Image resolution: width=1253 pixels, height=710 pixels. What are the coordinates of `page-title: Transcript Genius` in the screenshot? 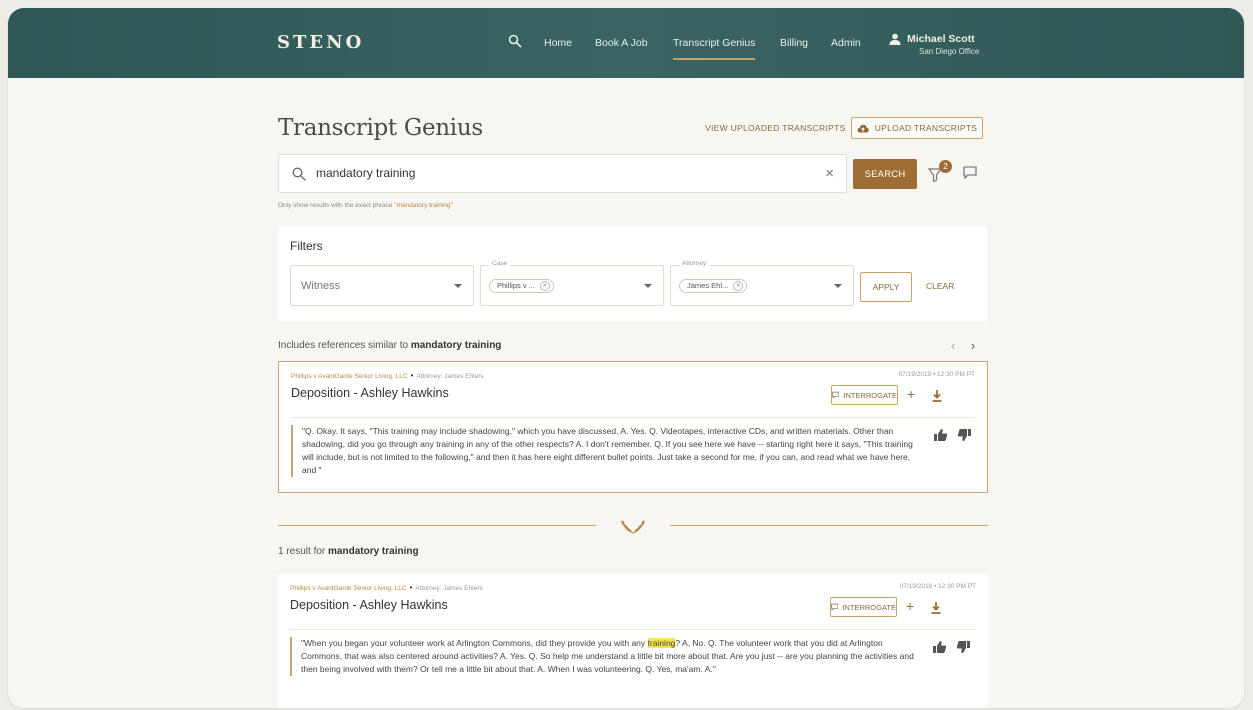 It's located at (380, 128).